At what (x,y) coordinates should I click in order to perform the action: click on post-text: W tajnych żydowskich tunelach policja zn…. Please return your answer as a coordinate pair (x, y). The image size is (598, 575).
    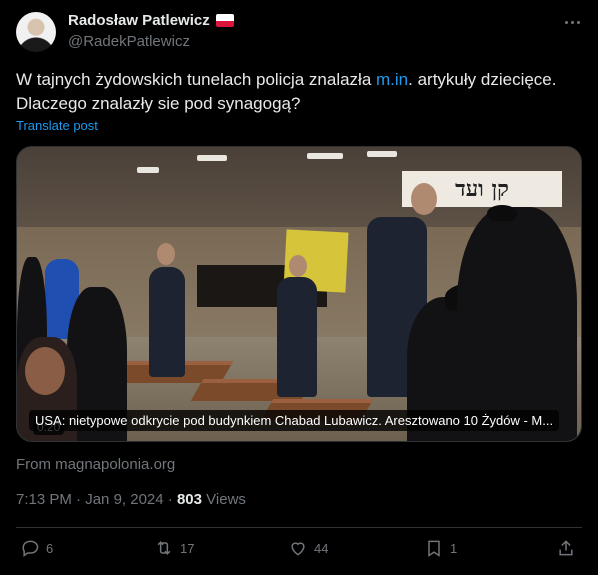
    Looking at the image, I should click on (301, 92).